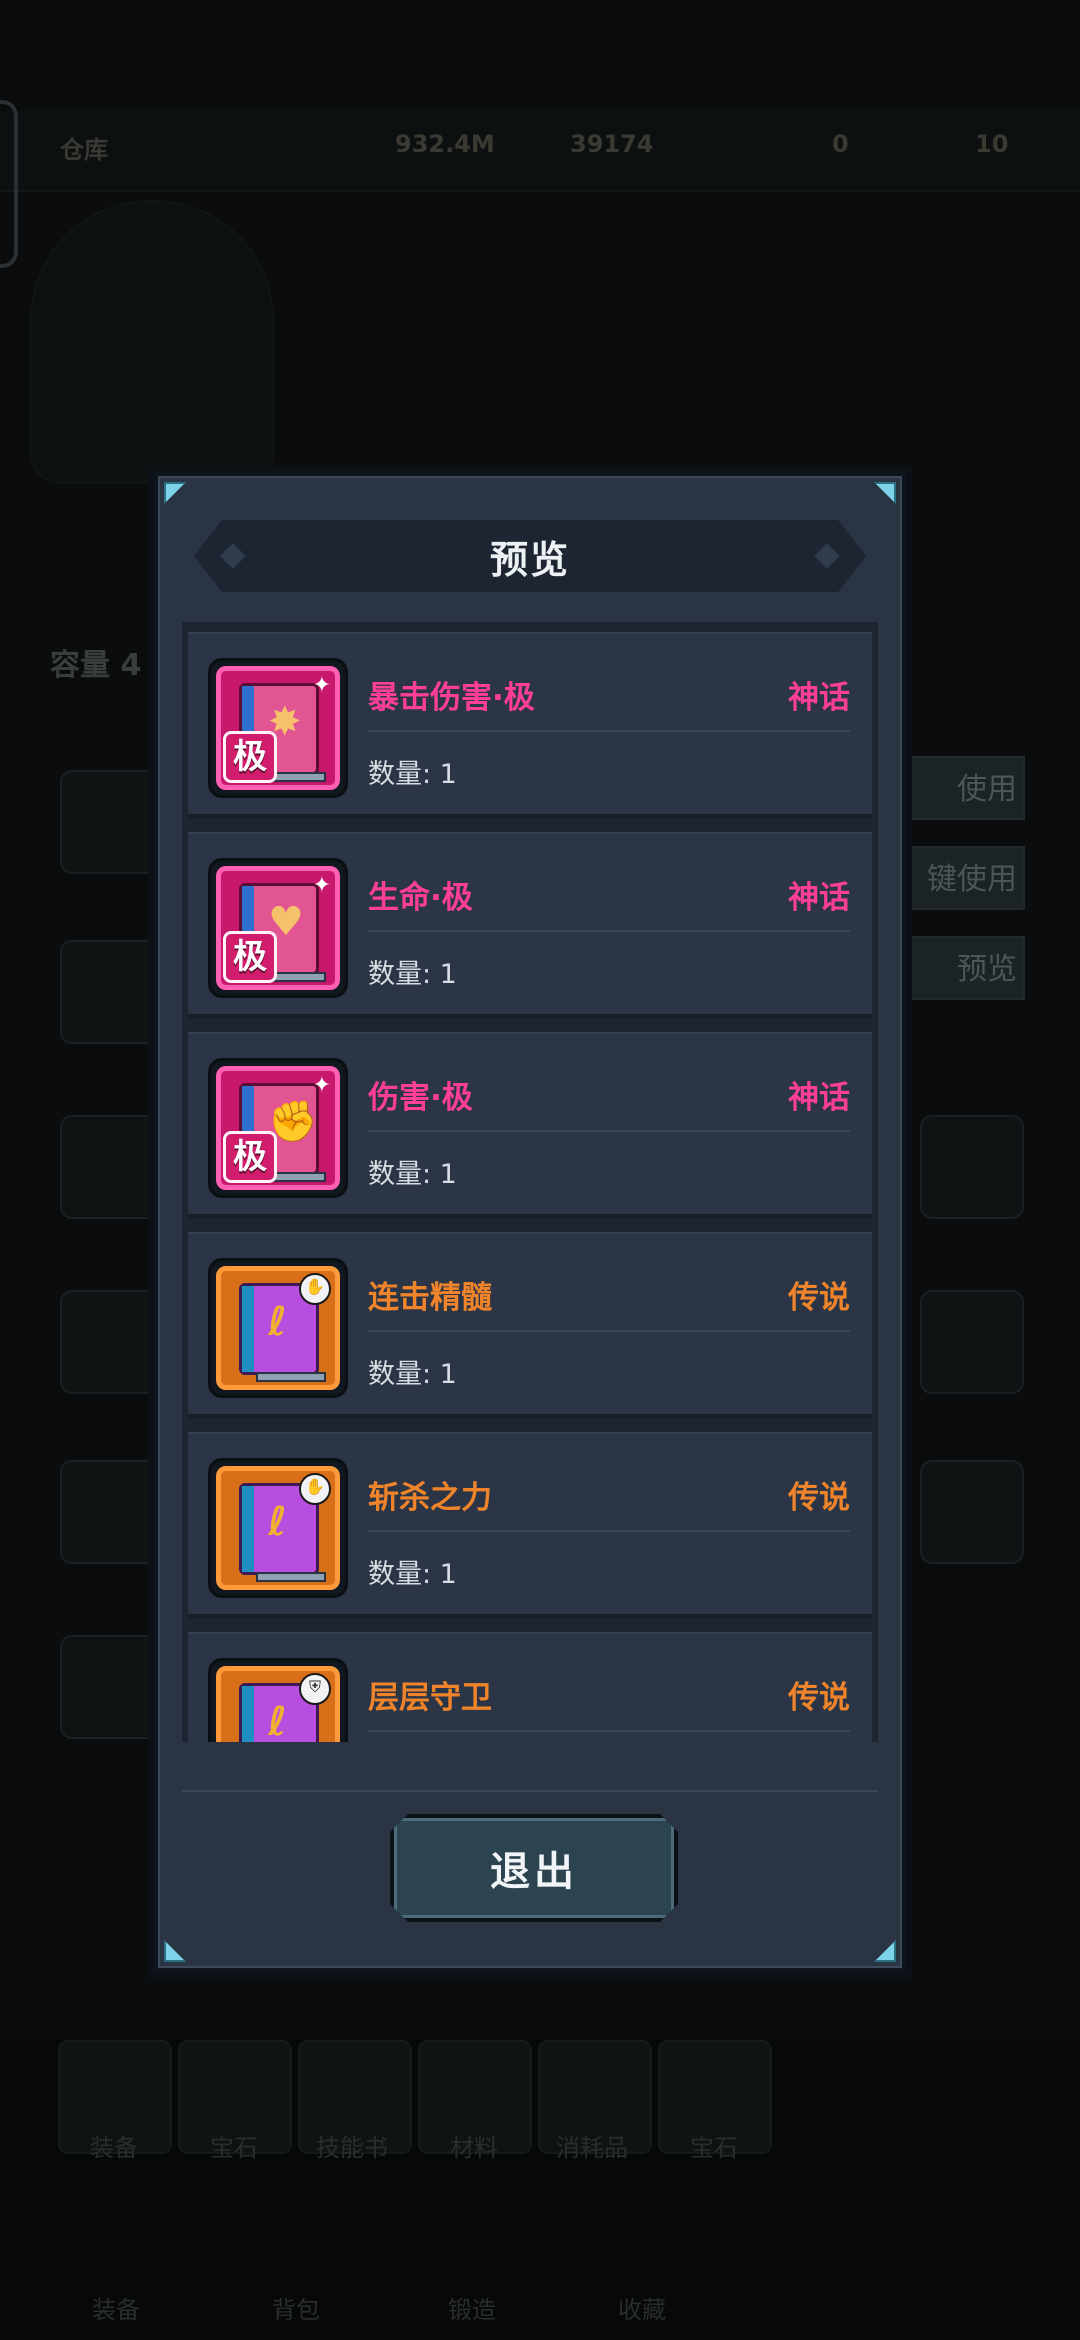  What do you see at coordinates (430, 1298) in the screenshot?
I see `item-name: 连击精髓` at bounding box center [430, 1298].